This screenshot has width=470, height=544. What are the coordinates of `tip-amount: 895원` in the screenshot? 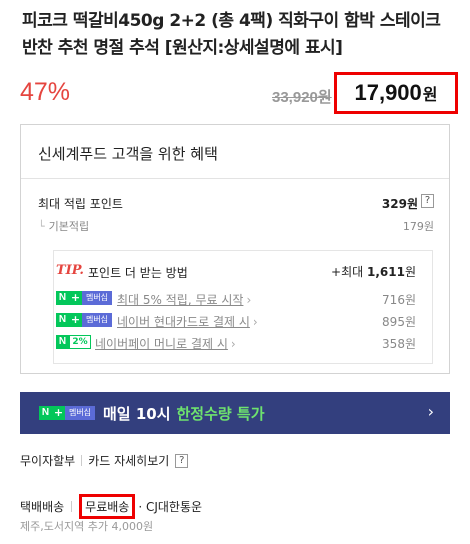 It's located at (399, 322).